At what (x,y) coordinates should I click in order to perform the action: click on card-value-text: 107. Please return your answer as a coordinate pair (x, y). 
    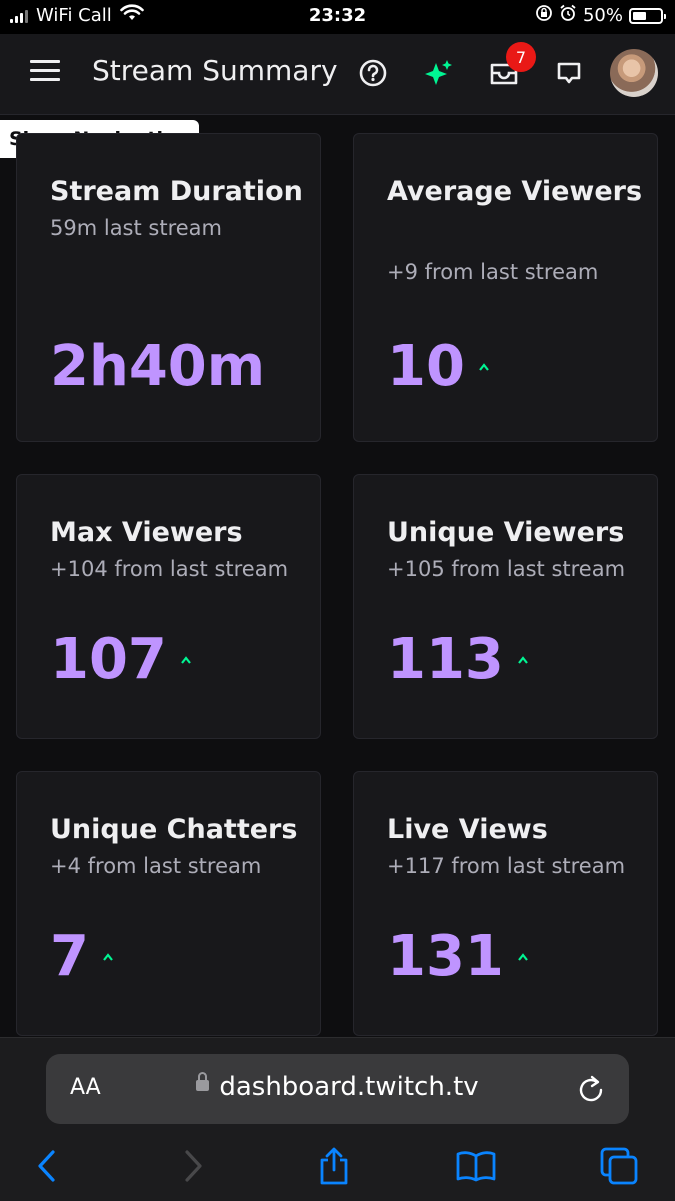
    Looking at the image, I should click on (108, 659).